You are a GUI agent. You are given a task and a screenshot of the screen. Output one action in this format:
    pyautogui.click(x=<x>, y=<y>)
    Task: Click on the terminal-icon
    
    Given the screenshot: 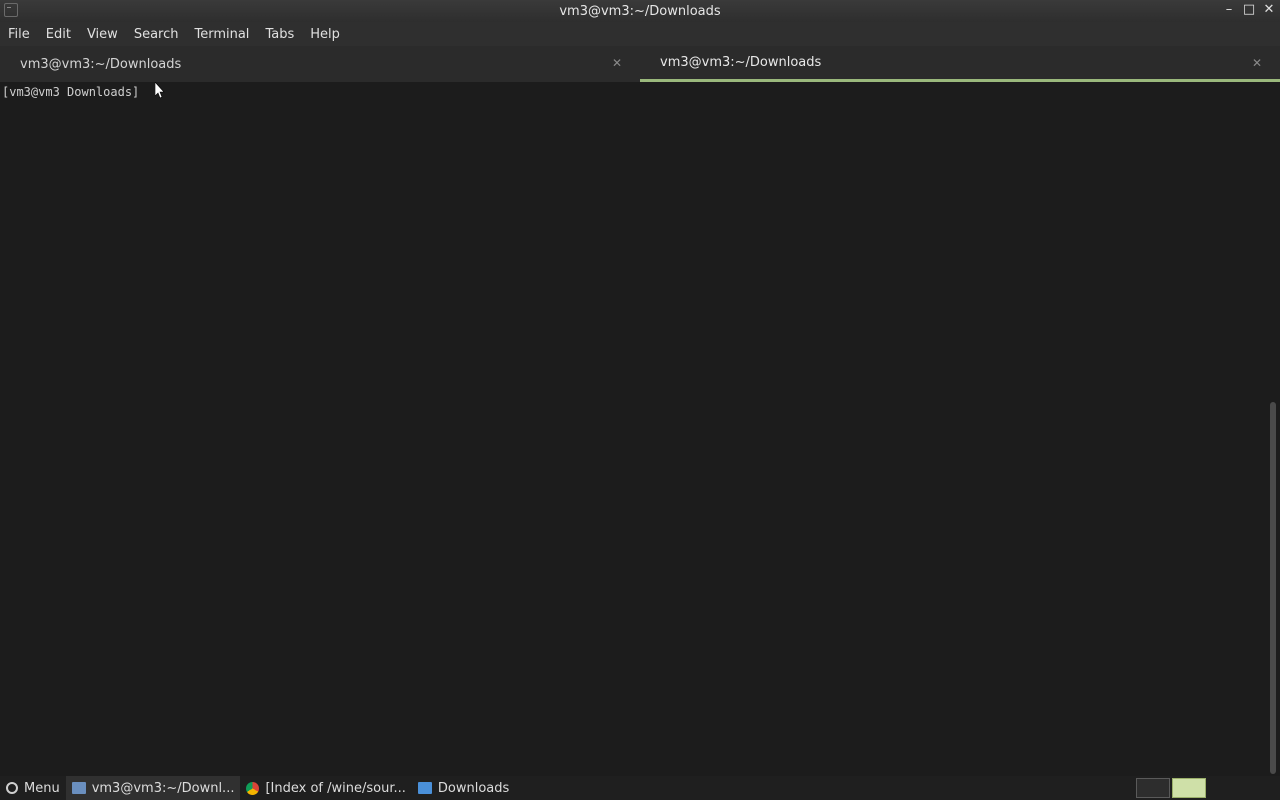 What is the action you would take?
    pyautogui.click(x=78, y=788)
    